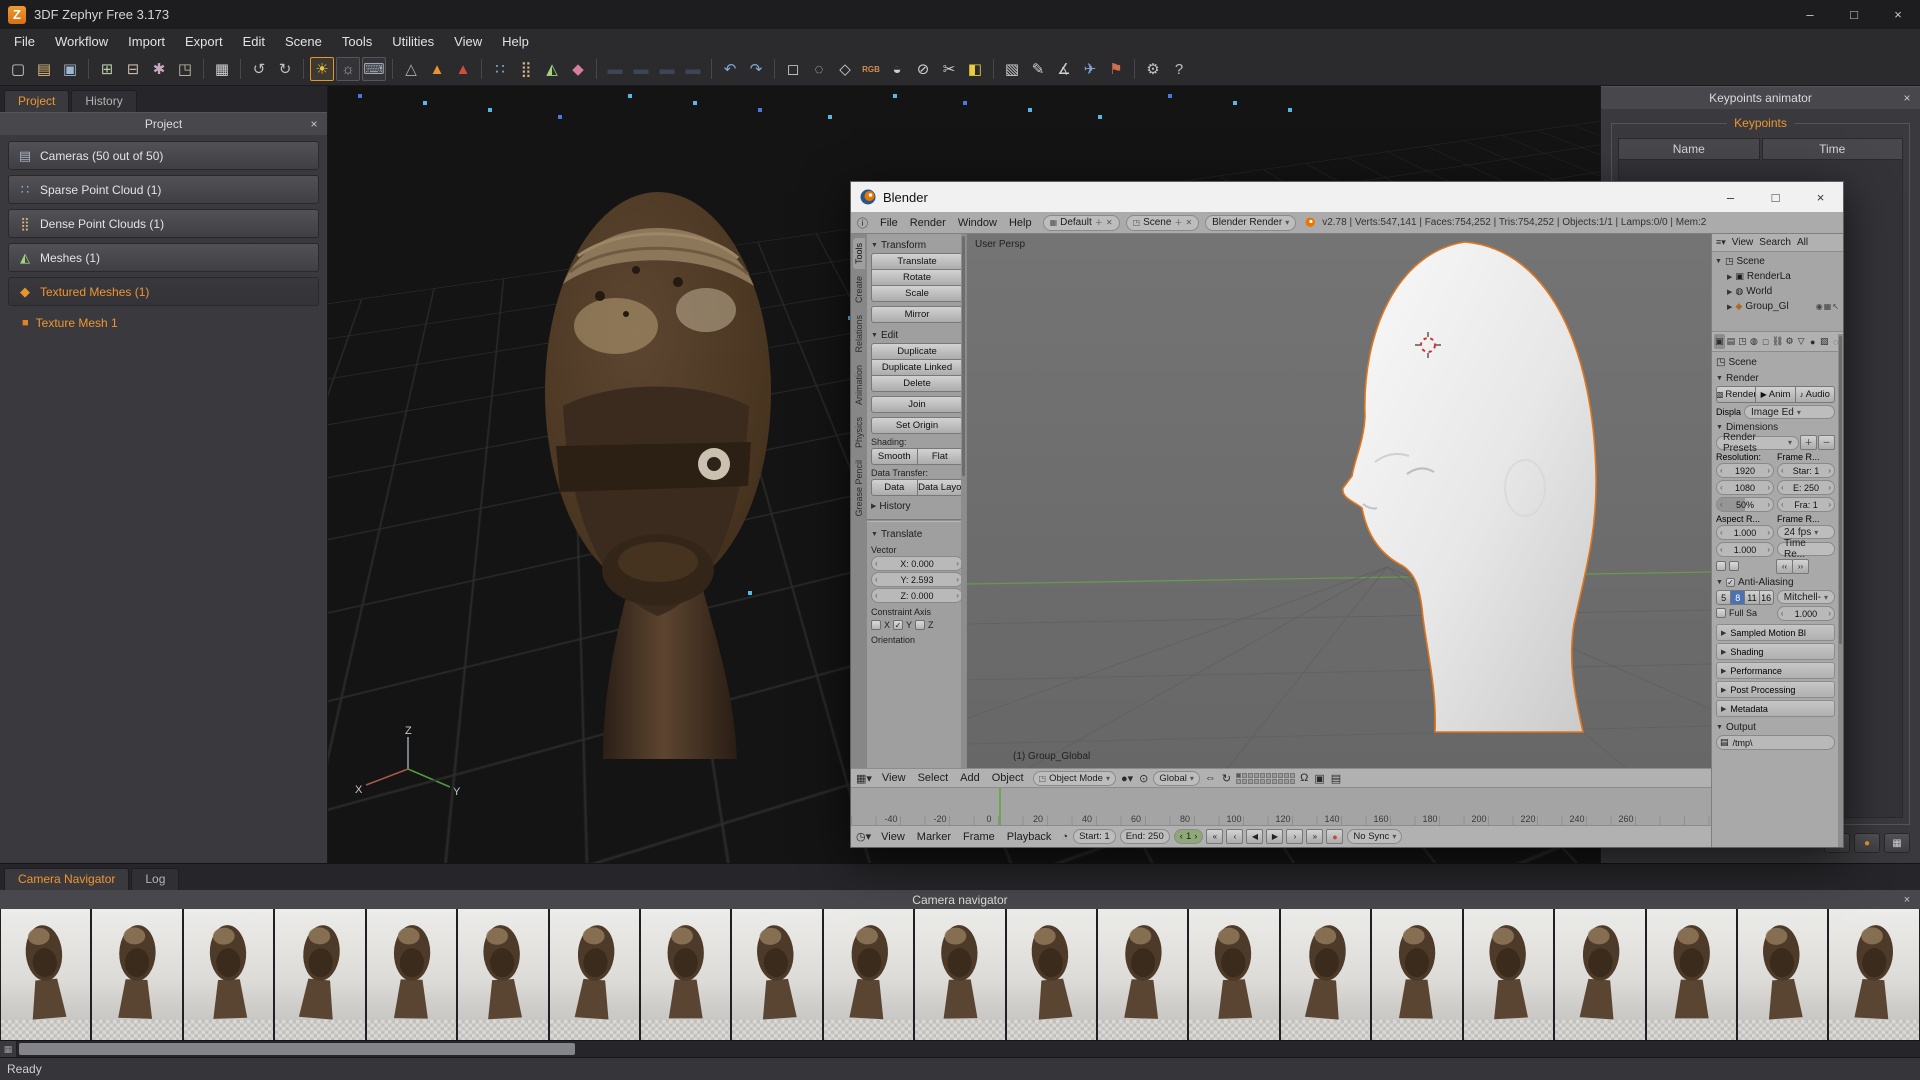 The height and width of the screenshot is (1080, 1920). Describe the element at coordinates (1812, 341) in the screenshot. I see `material-tab-icon: ●` at that location.